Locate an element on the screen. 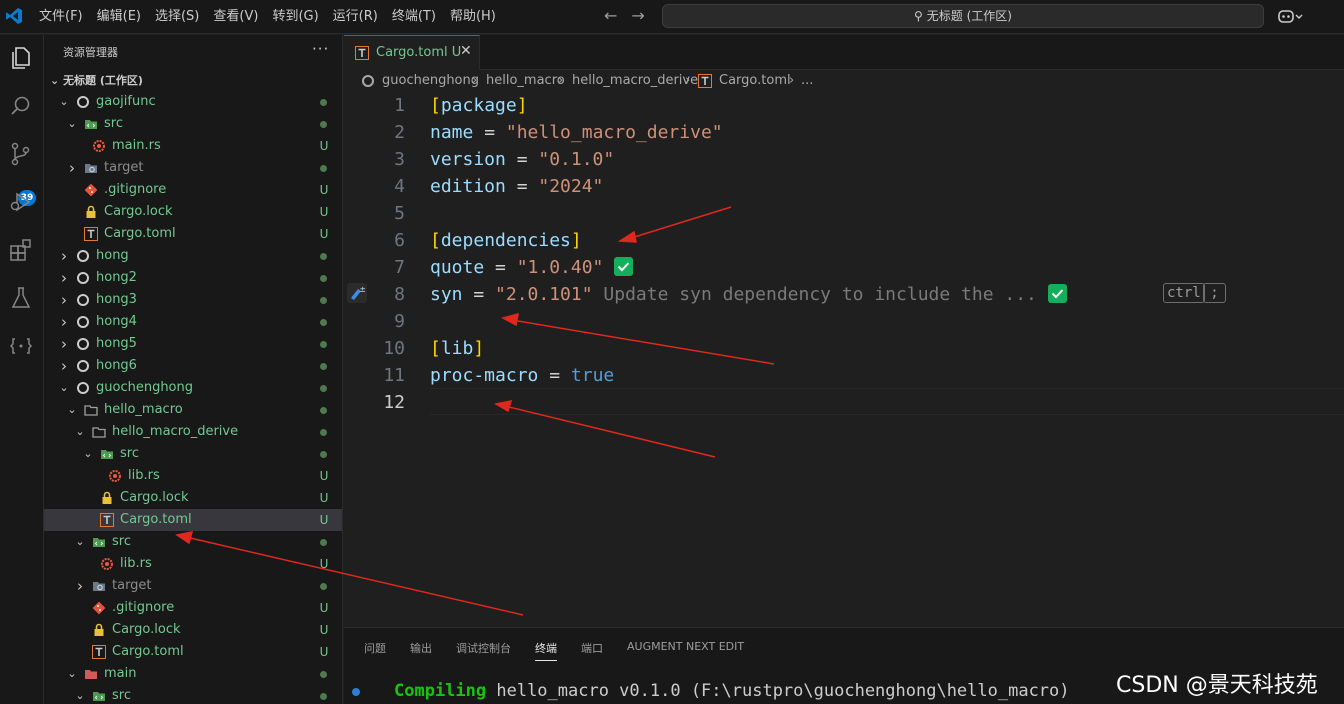  remote-explorer-icon is located at coordinates (21, 346).